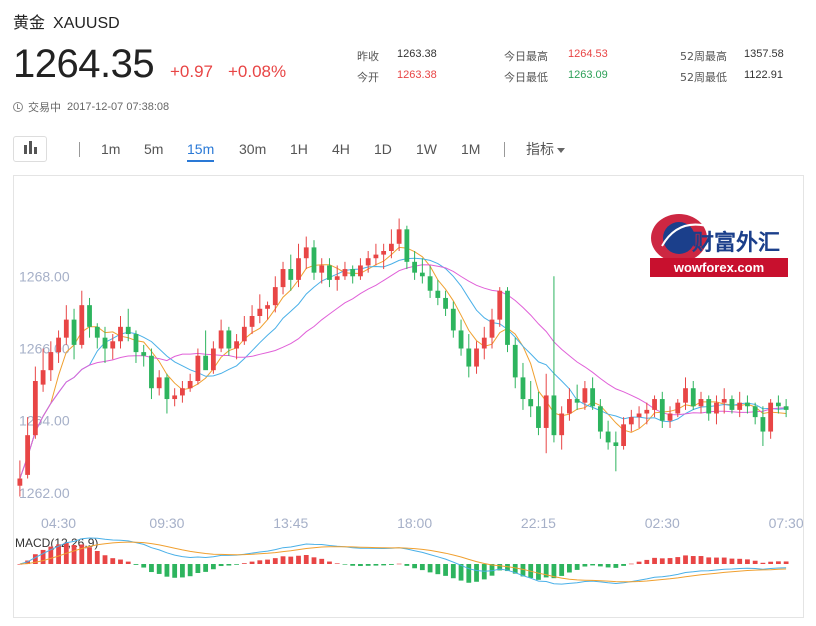 The height and width of the screenshot is (626, 816). Describe the element at coordinates (341, 149) in the screenshot. I see `timeframe-4h: 4H` at that location.